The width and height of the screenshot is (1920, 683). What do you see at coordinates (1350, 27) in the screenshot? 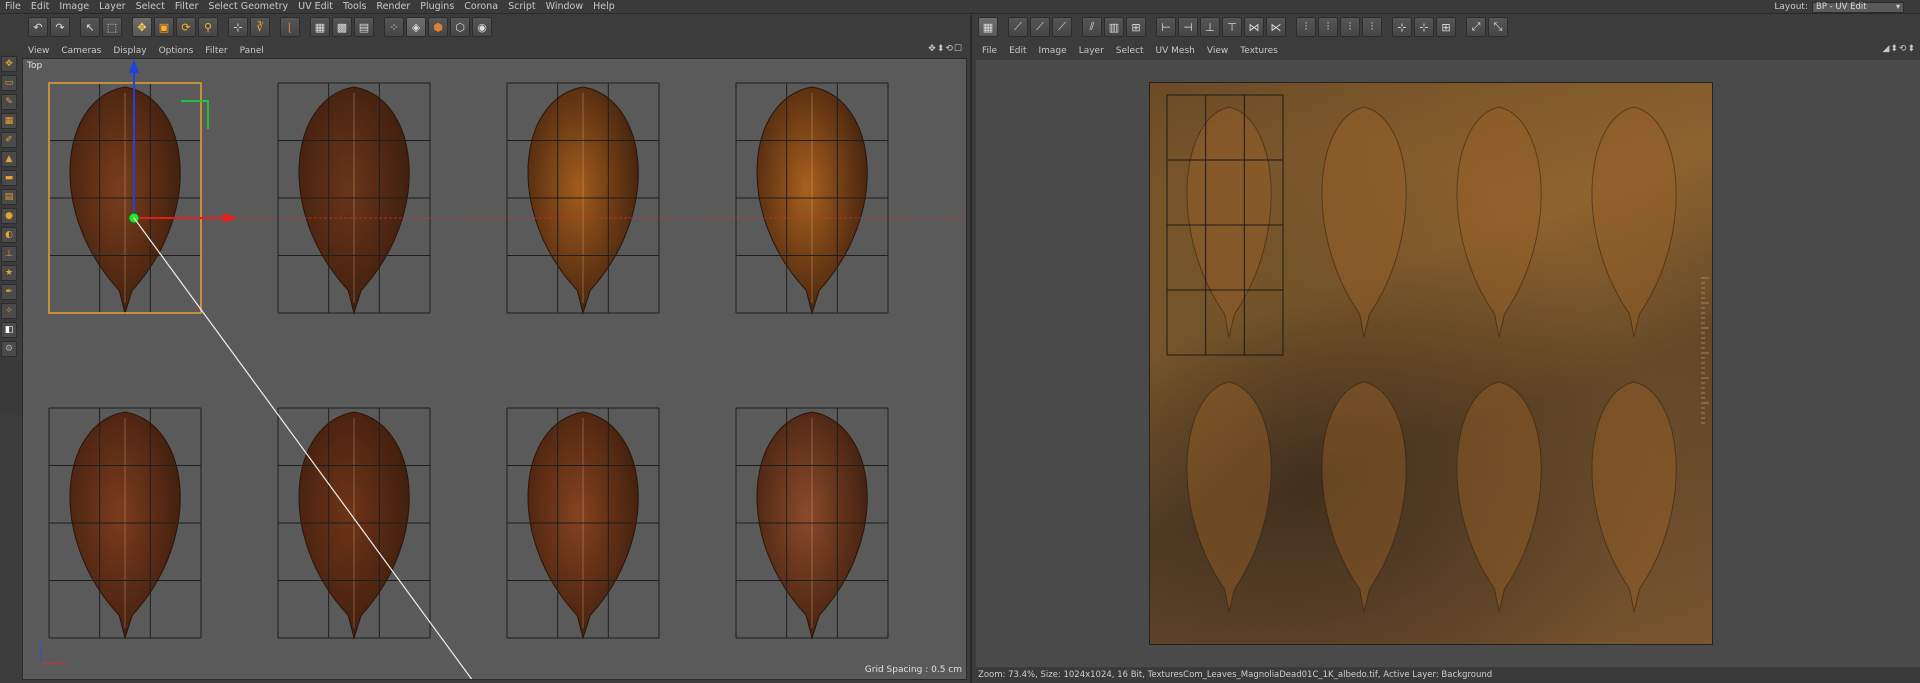
I see `distribute-3-icon: ⫶` at bounding box center [1350, 27].